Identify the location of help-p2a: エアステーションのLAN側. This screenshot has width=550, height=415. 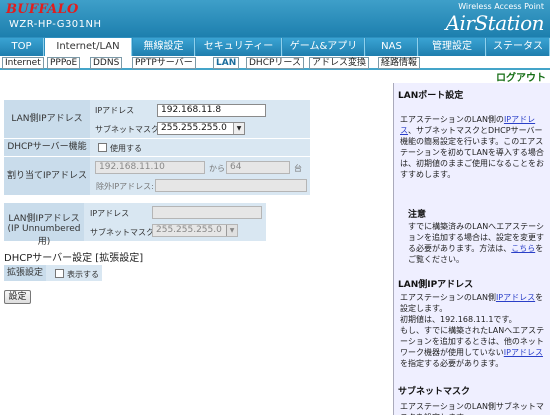
(448, 297).